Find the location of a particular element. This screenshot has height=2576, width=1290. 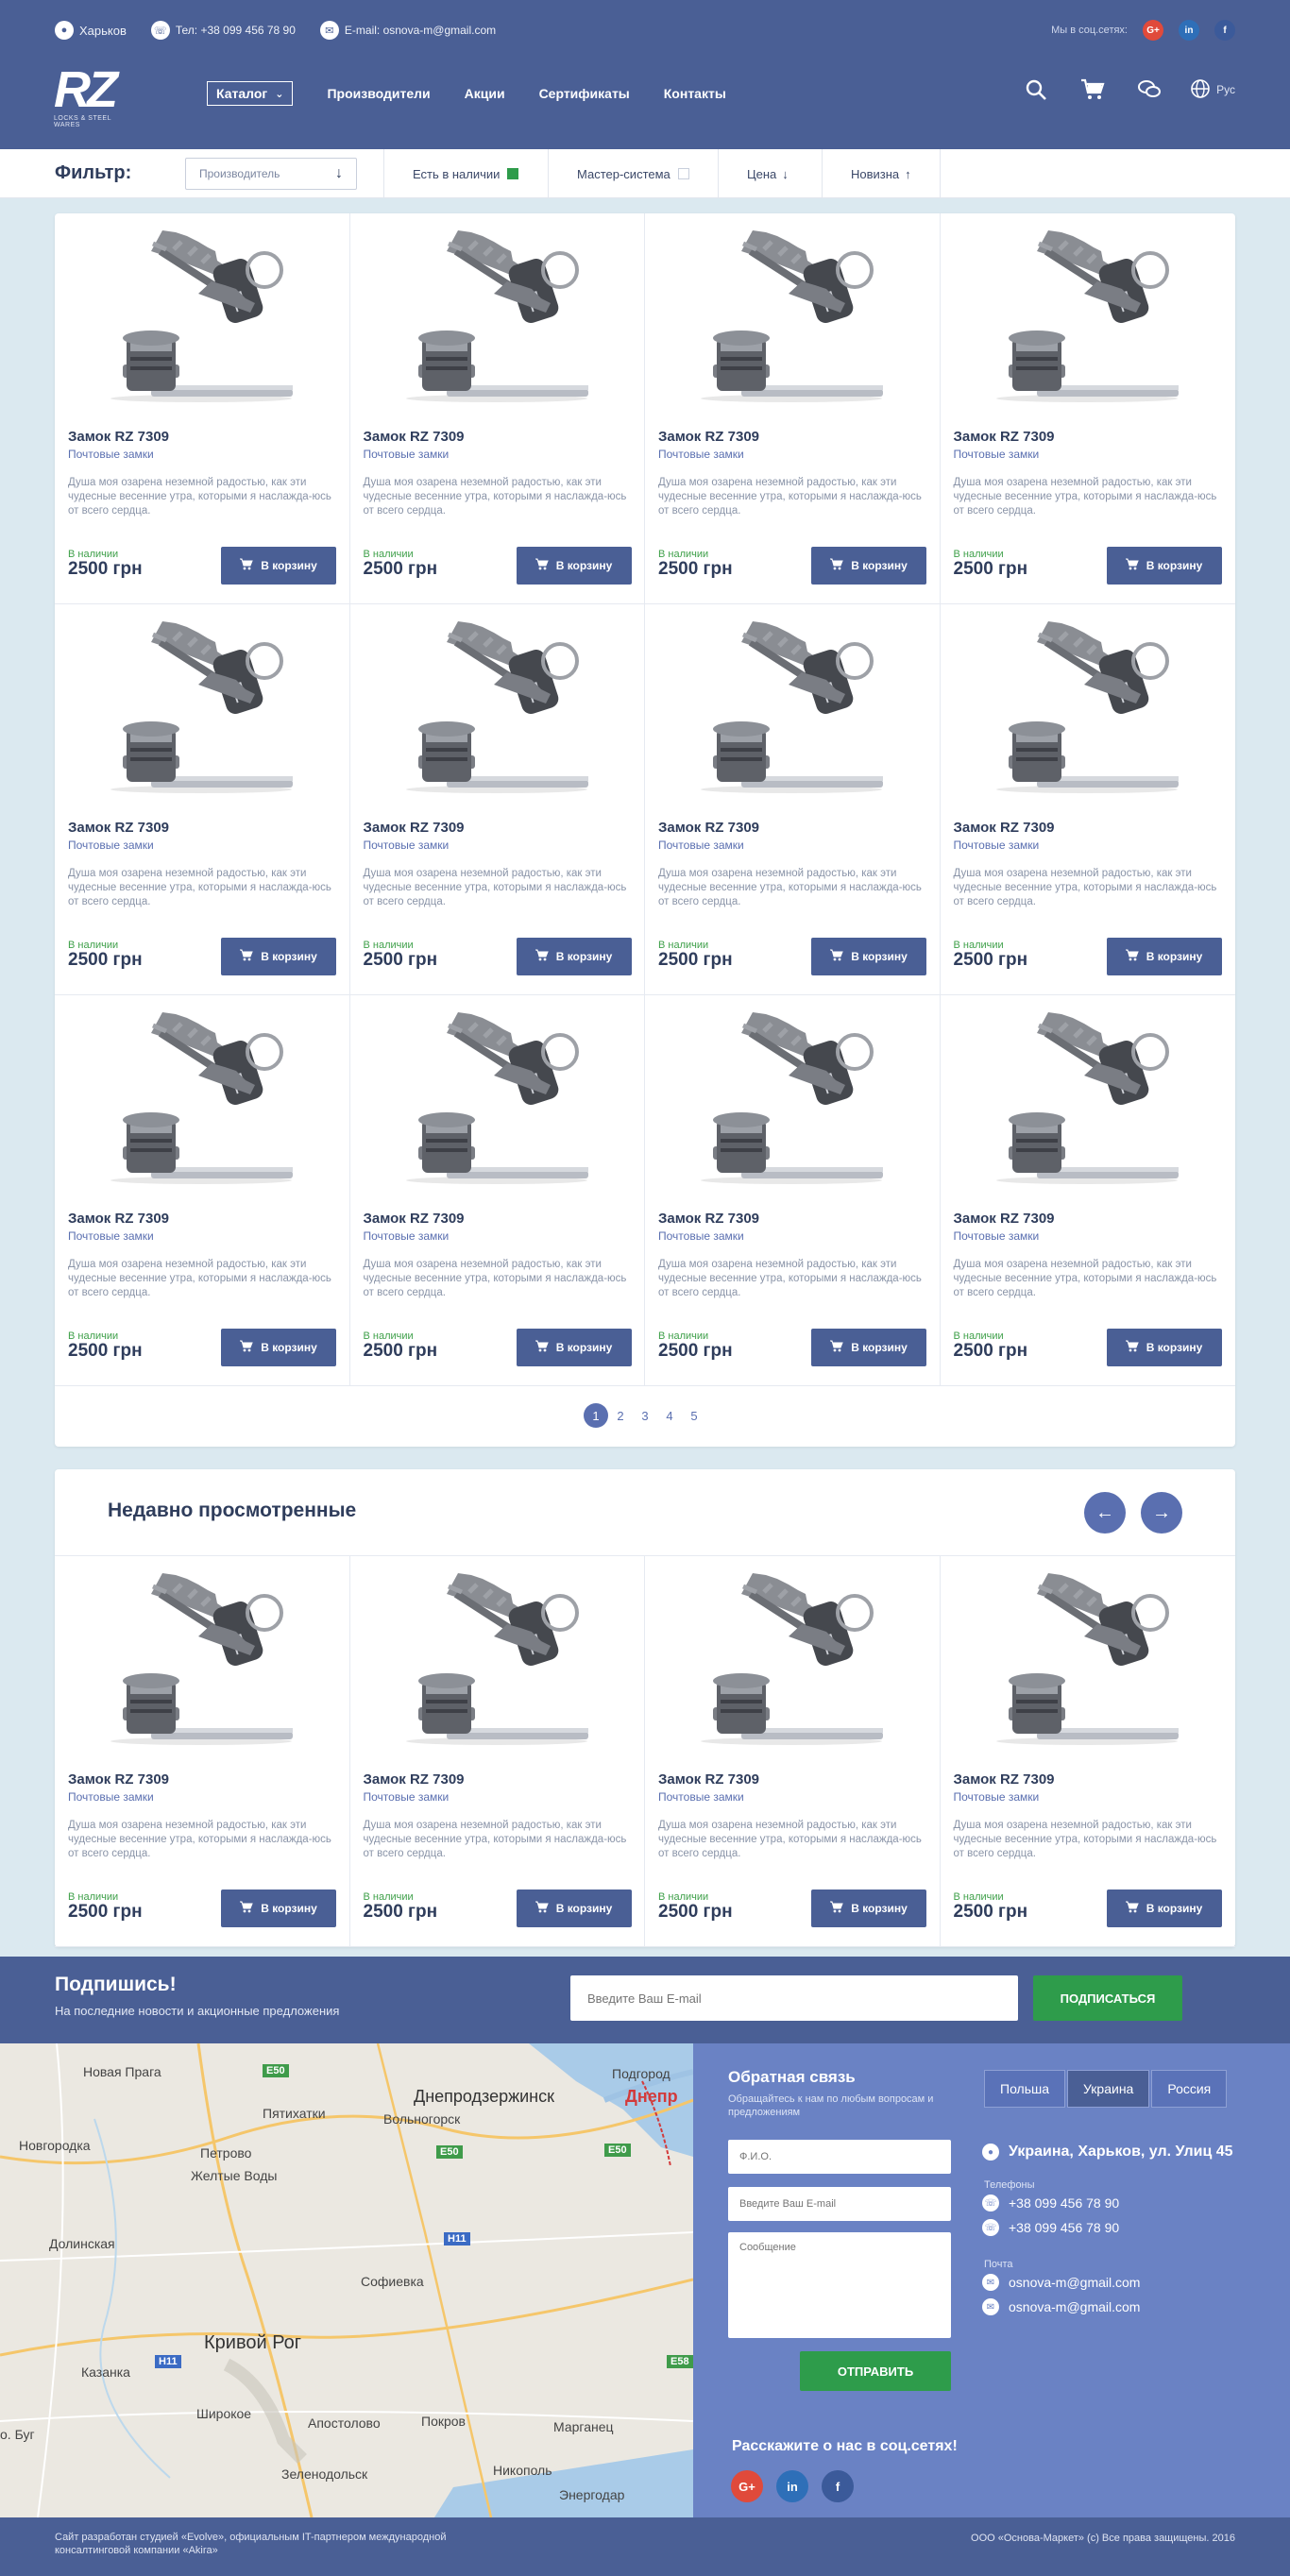

filter-master-system: Мастер-система is located at coordinates (633, 173).